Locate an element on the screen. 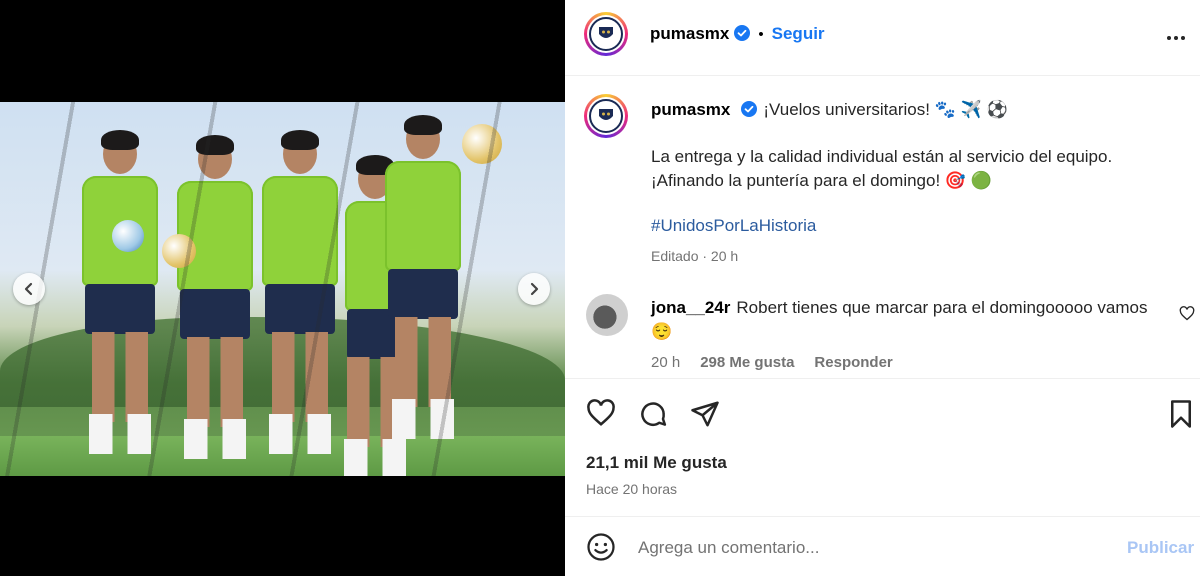 This screenshot has height=576, width=1200. comment-meta: 20 h 298 Me gusta Responder is located at coordinates (772, 362).